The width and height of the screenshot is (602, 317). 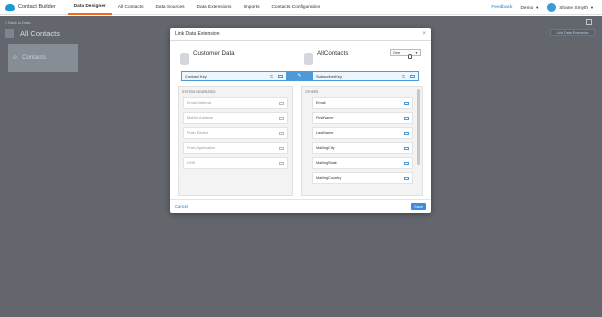 I want to click on modal-footer: Cancel Save, so click(x=300, y=206).